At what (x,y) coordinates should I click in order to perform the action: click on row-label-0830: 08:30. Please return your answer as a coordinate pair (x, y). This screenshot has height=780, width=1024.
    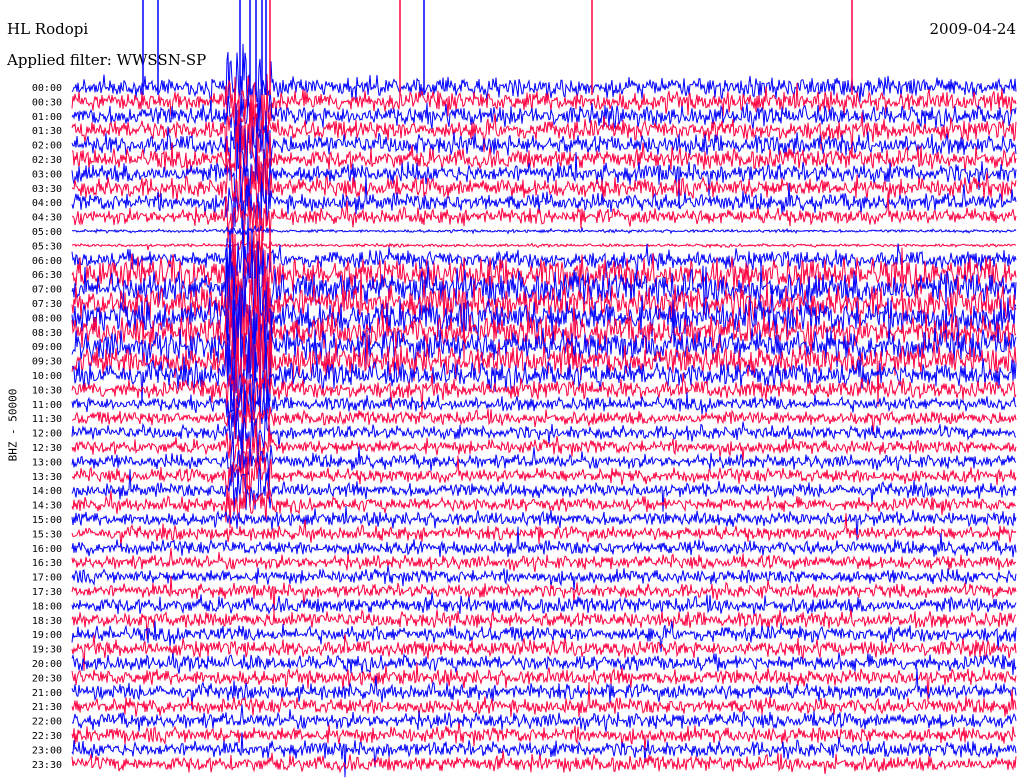
    Looking at the image, I should click on (47, 333).